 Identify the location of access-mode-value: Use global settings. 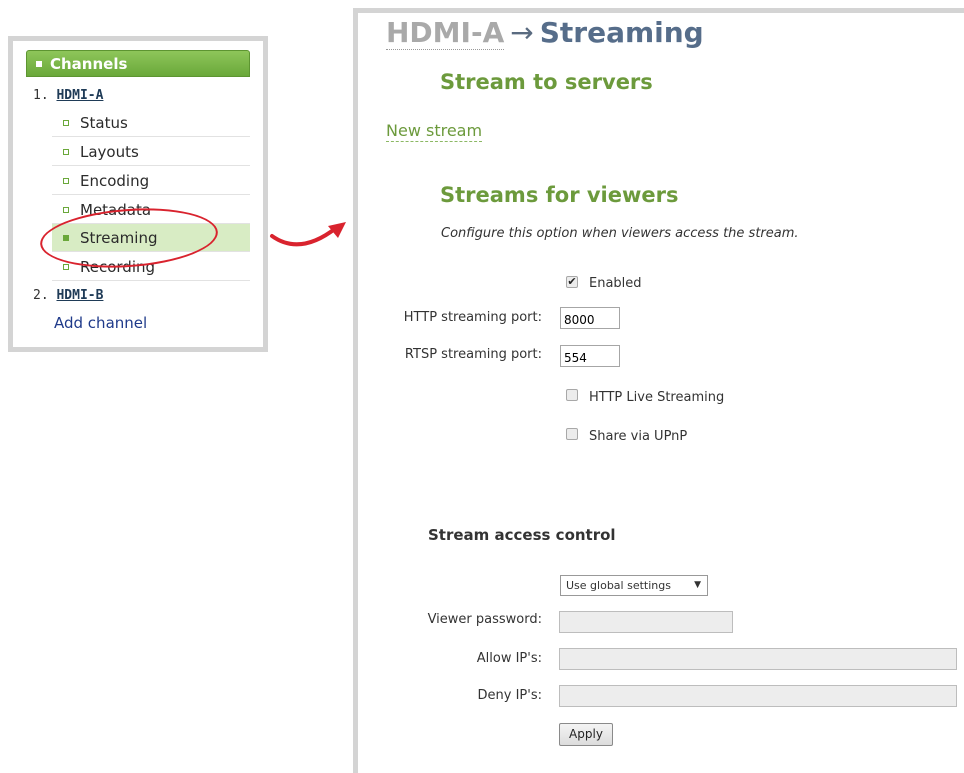
(618, 585).